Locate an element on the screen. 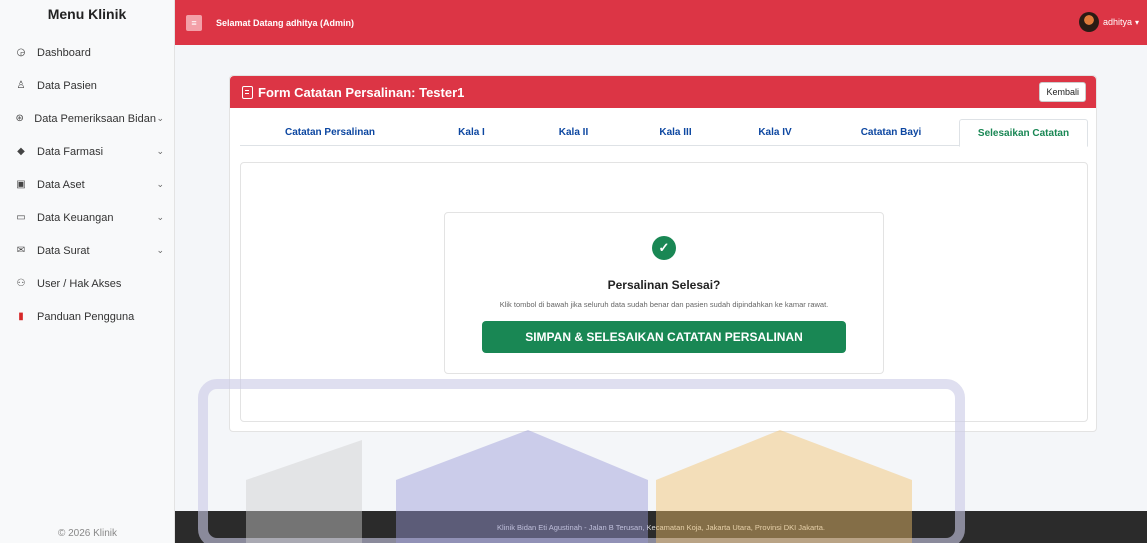 The height and width of the screenshot is (543, 1147). check-circle-icon: ✓ is located at coordinates (664, 248).